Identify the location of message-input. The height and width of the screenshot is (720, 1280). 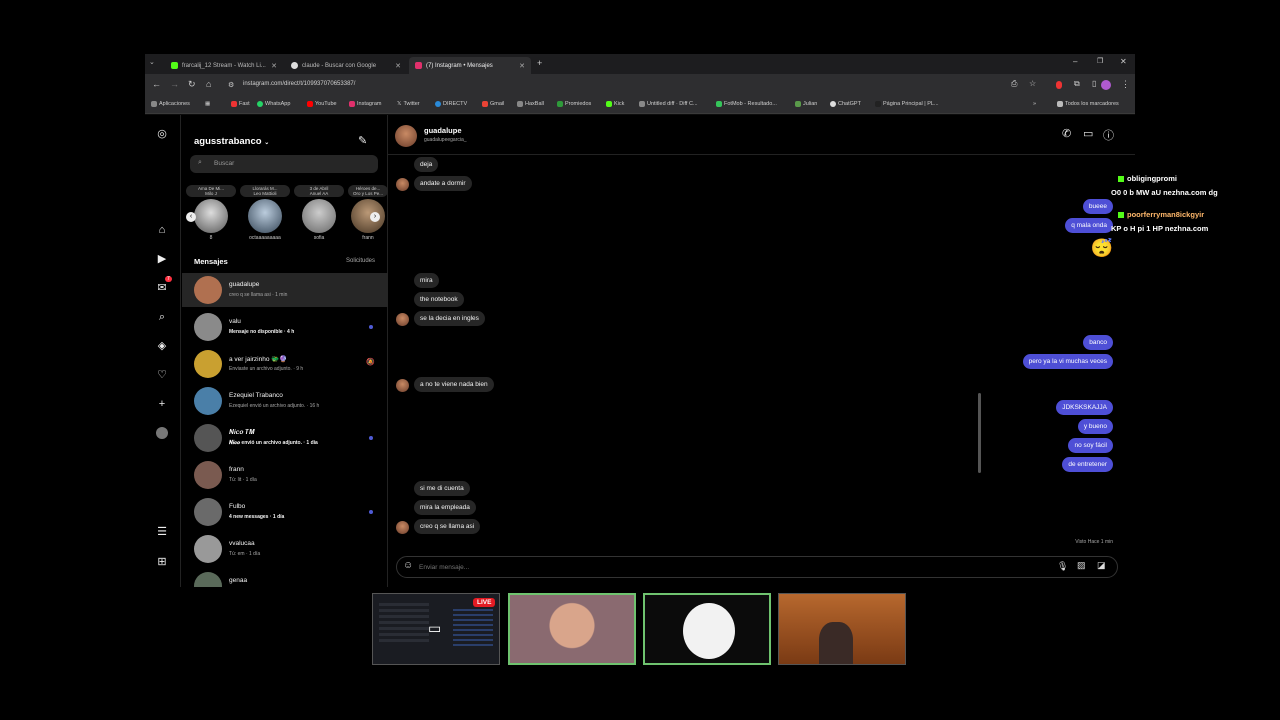
(719, 567).